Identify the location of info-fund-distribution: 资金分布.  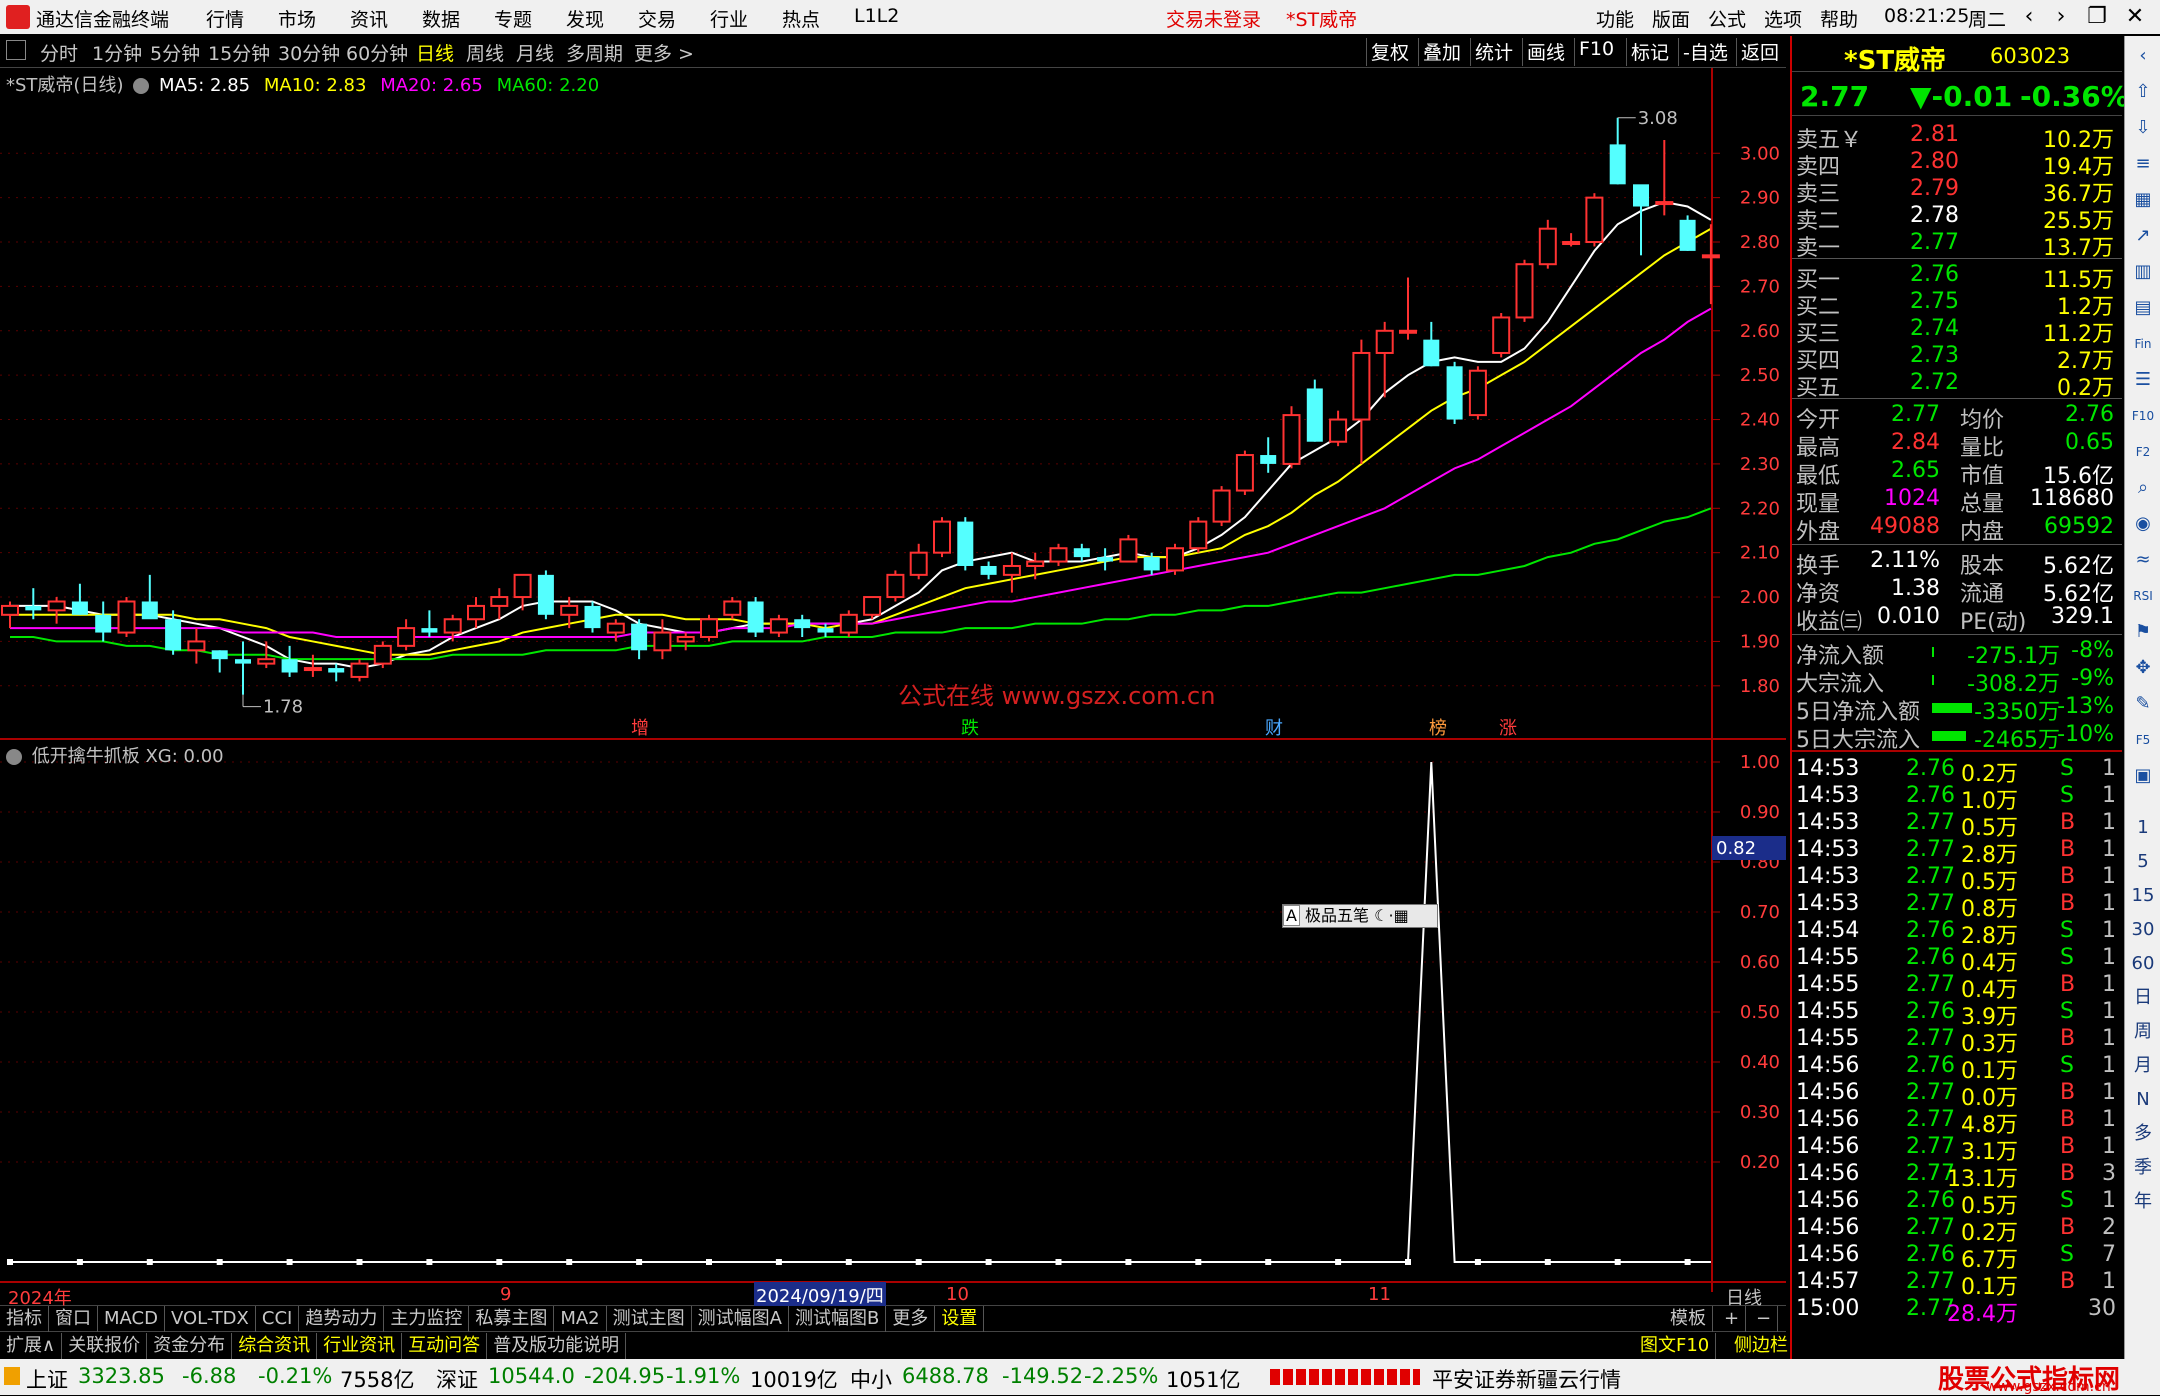
(190, 1346).